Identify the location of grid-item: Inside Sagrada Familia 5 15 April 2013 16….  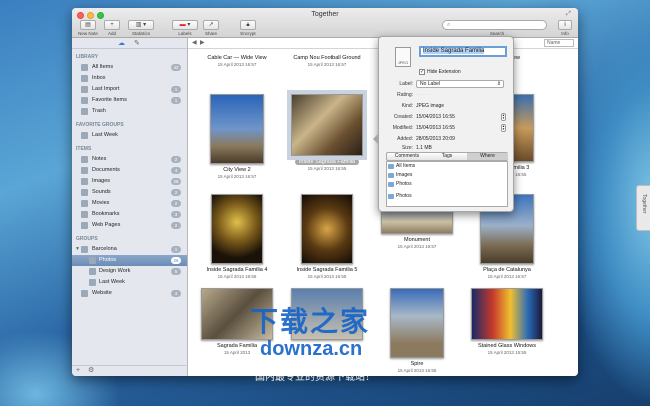
(327, 236).